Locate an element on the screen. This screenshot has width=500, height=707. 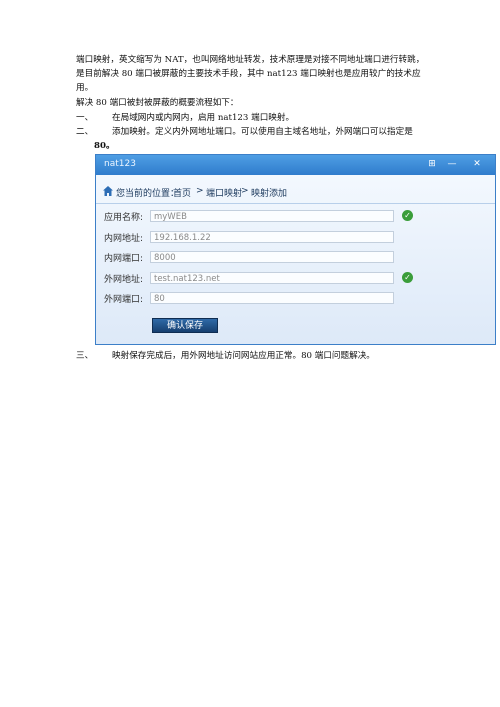
wan-port-label: 外网端口: is located at coordinates (124, 300).